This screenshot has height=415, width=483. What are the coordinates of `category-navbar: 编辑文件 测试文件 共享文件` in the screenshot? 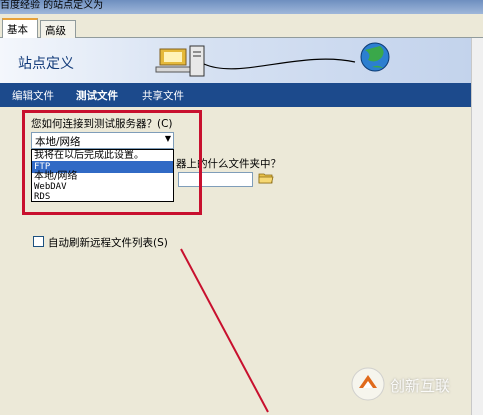 It's located at (235, 95).